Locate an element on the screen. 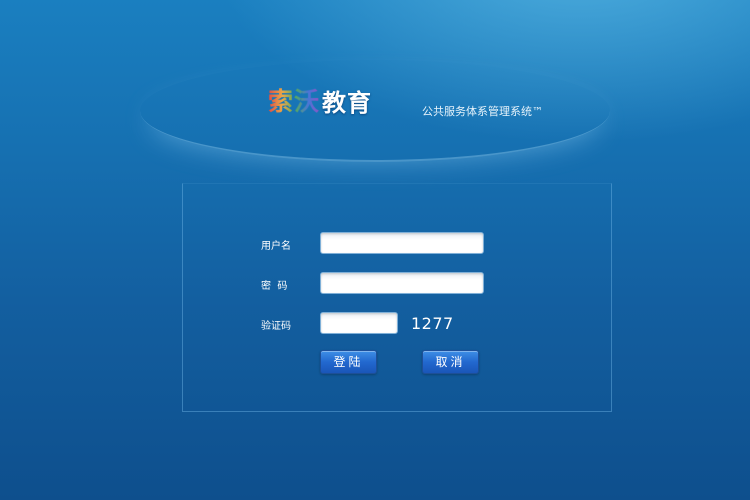 The width and height of the screenshot is (750, 500). username-input is located at coordinates (402, 243).